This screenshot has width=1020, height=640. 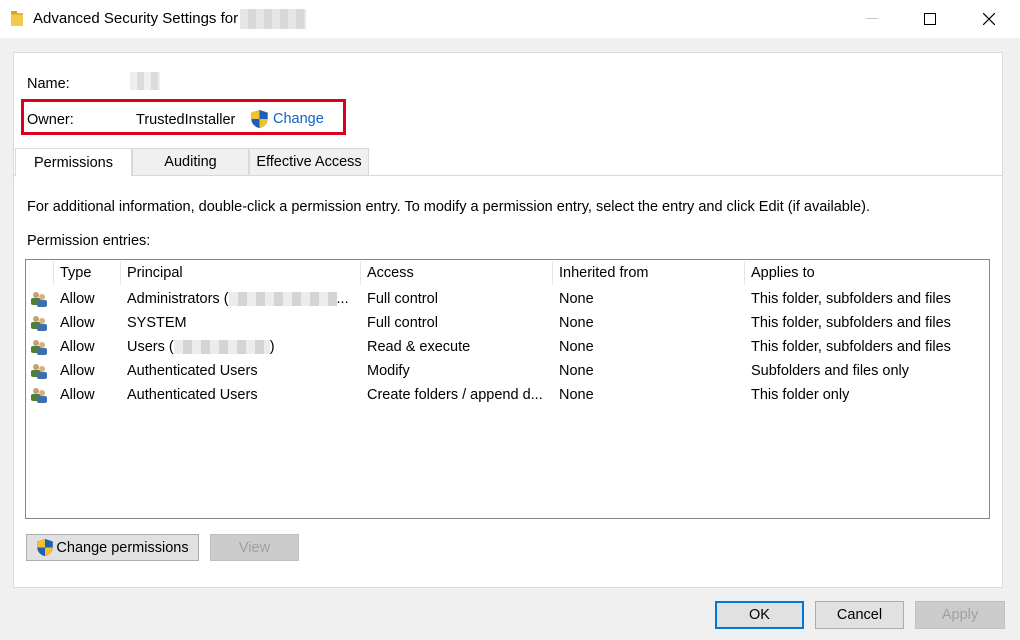 I want to click on tab-permissions: Permissions, so click(x=73, y=162).